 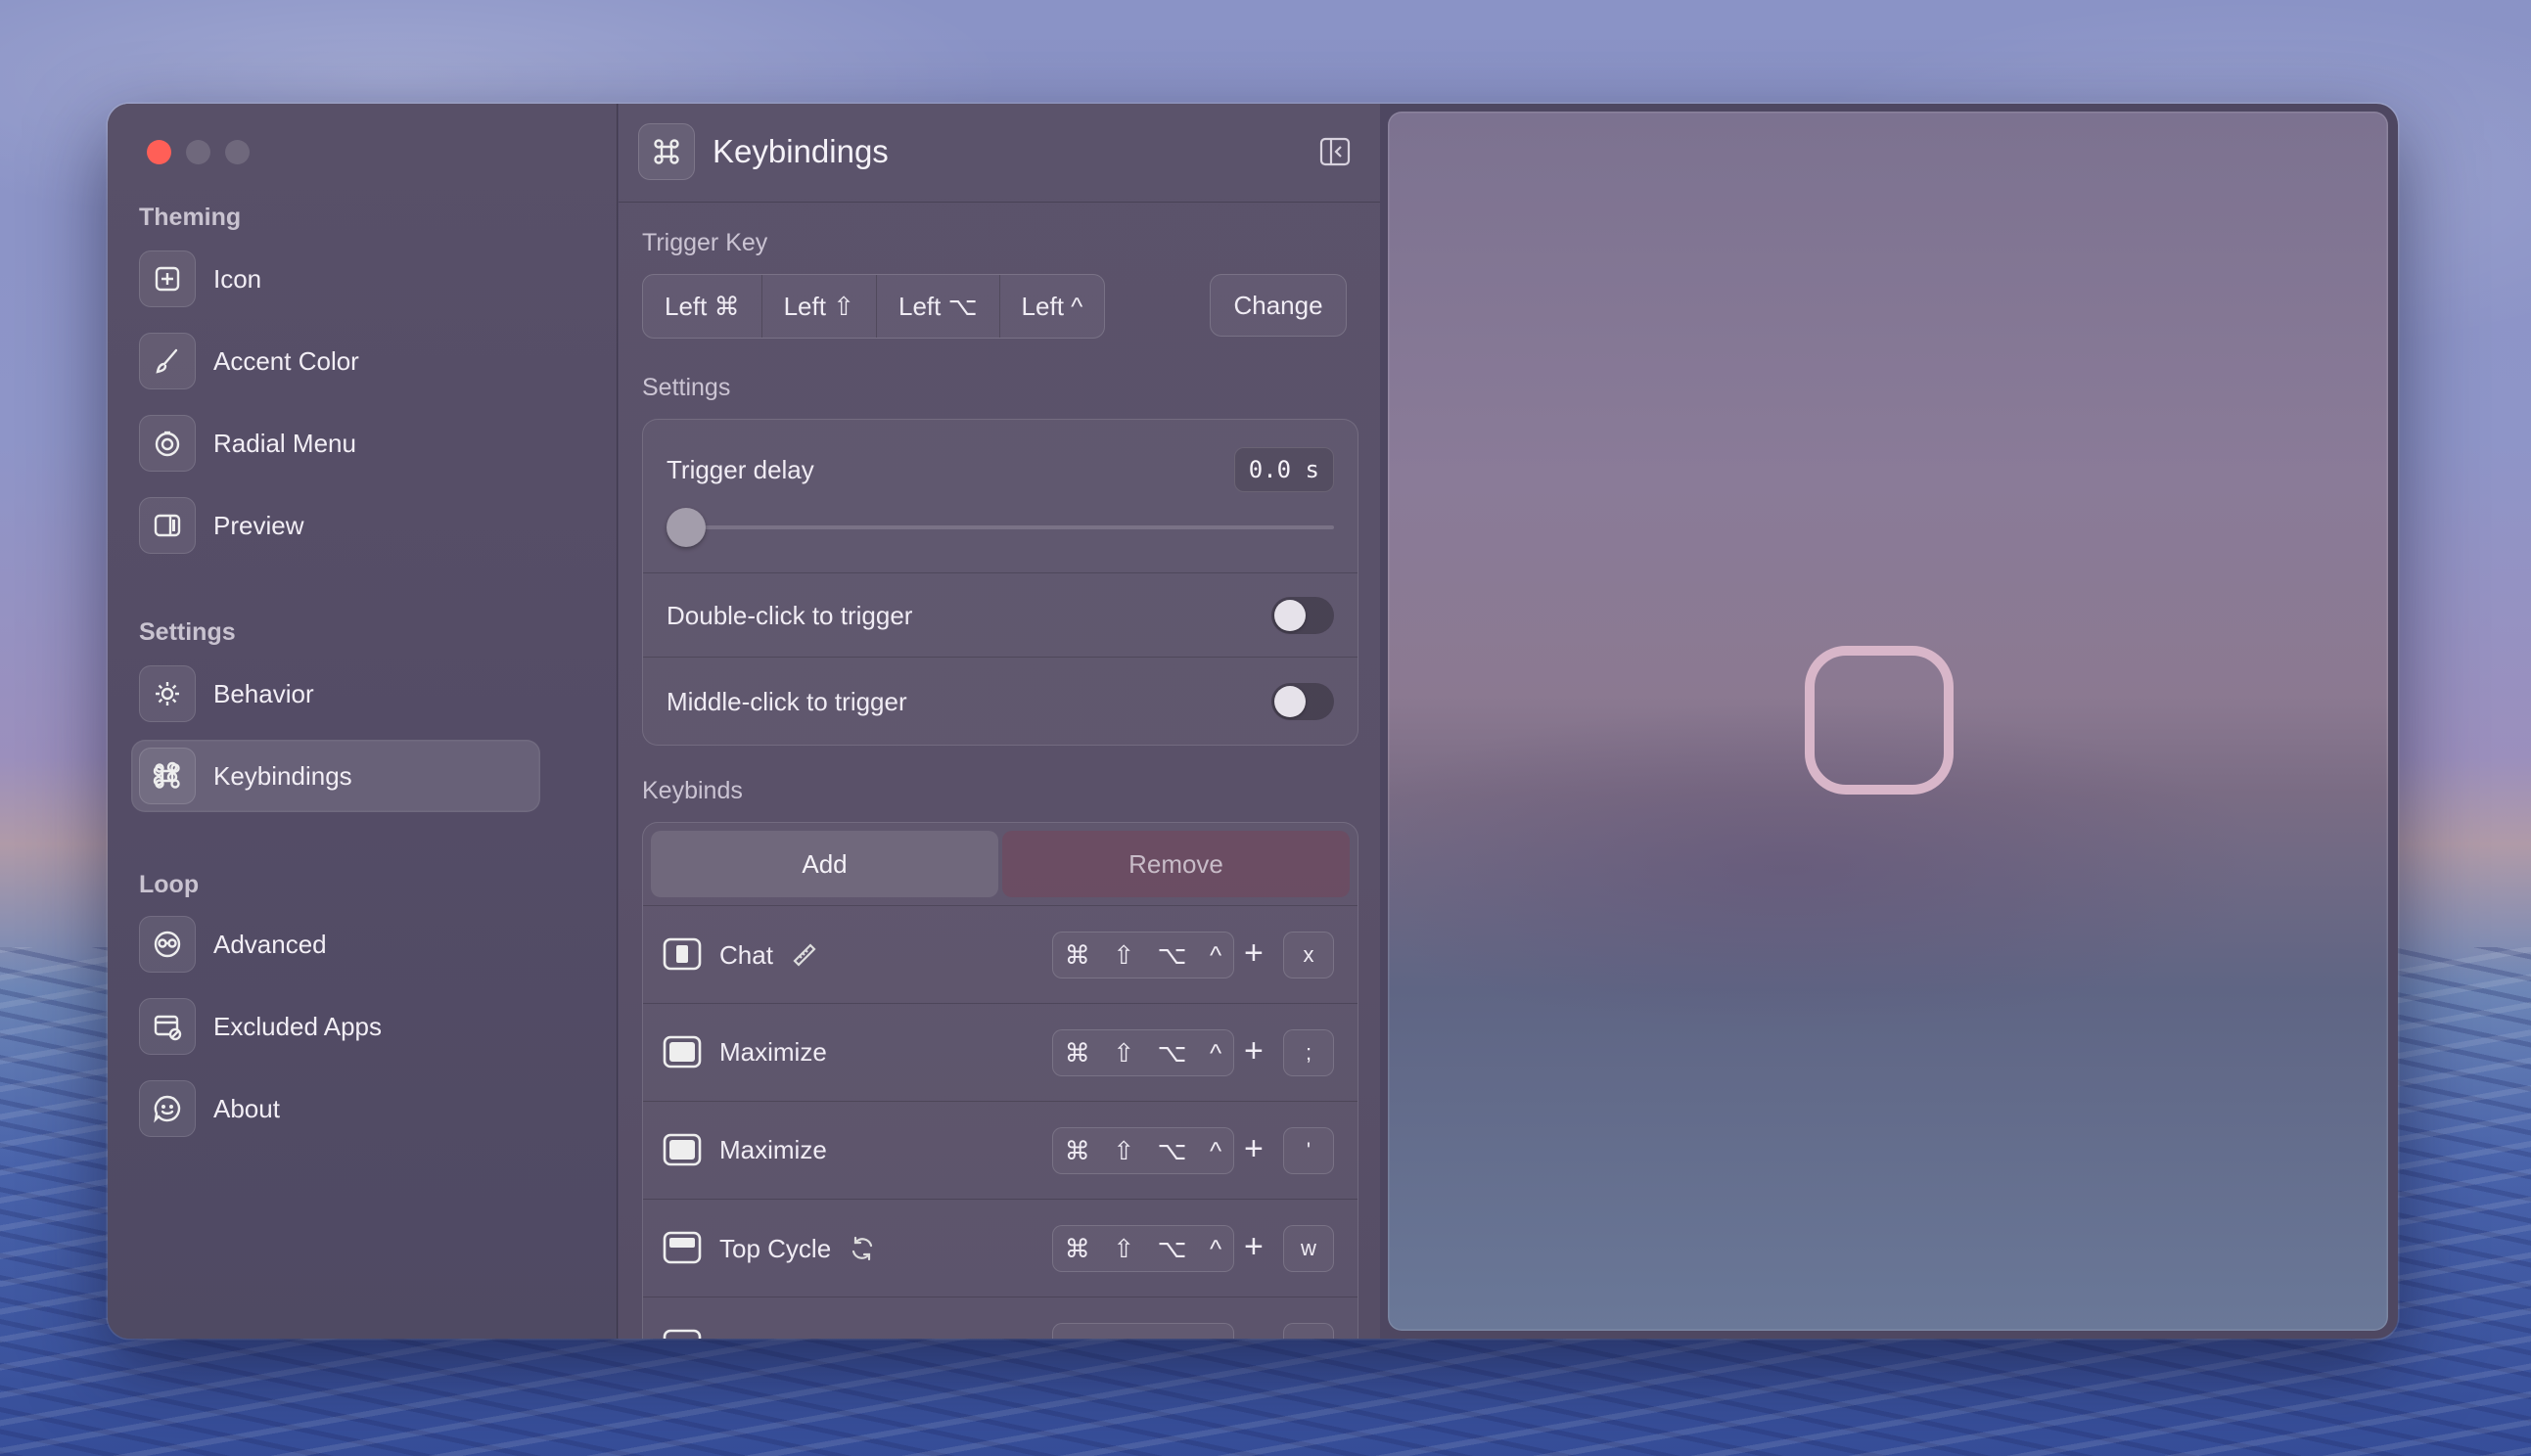 I want to click on keycap, so click(x=1308, y=1331).